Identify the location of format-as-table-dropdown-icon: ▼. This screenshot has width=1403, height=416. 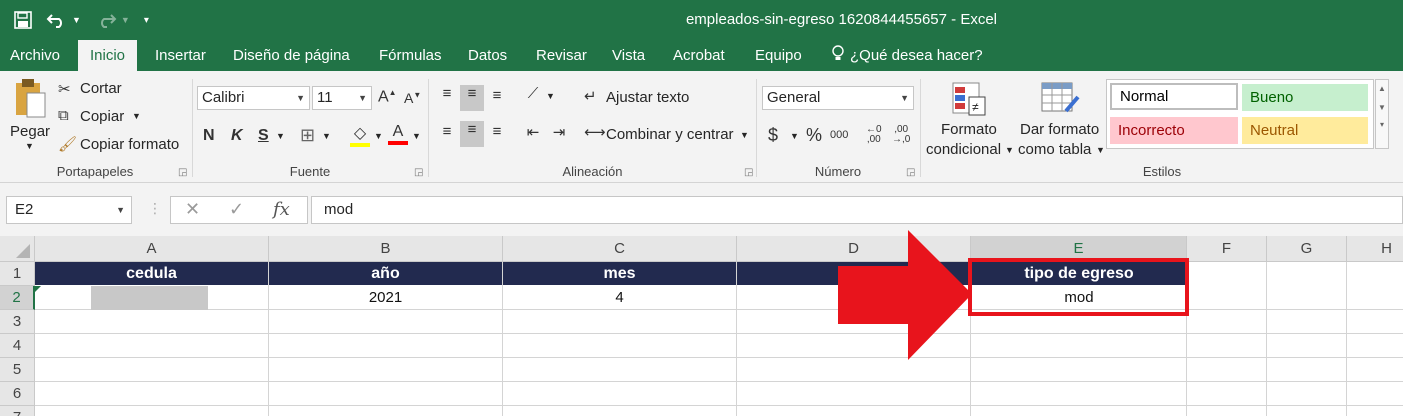
(1100, 150).